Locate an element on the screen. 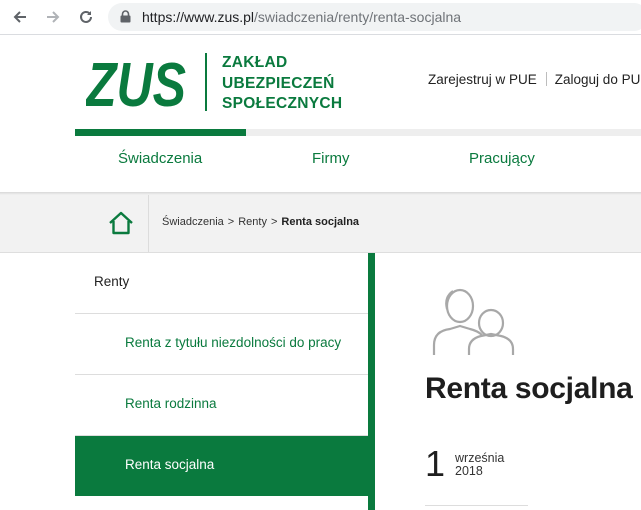 This screenshot has width=641, height=510. side-menu-heading: Renty is located at coordinates (221, 283).